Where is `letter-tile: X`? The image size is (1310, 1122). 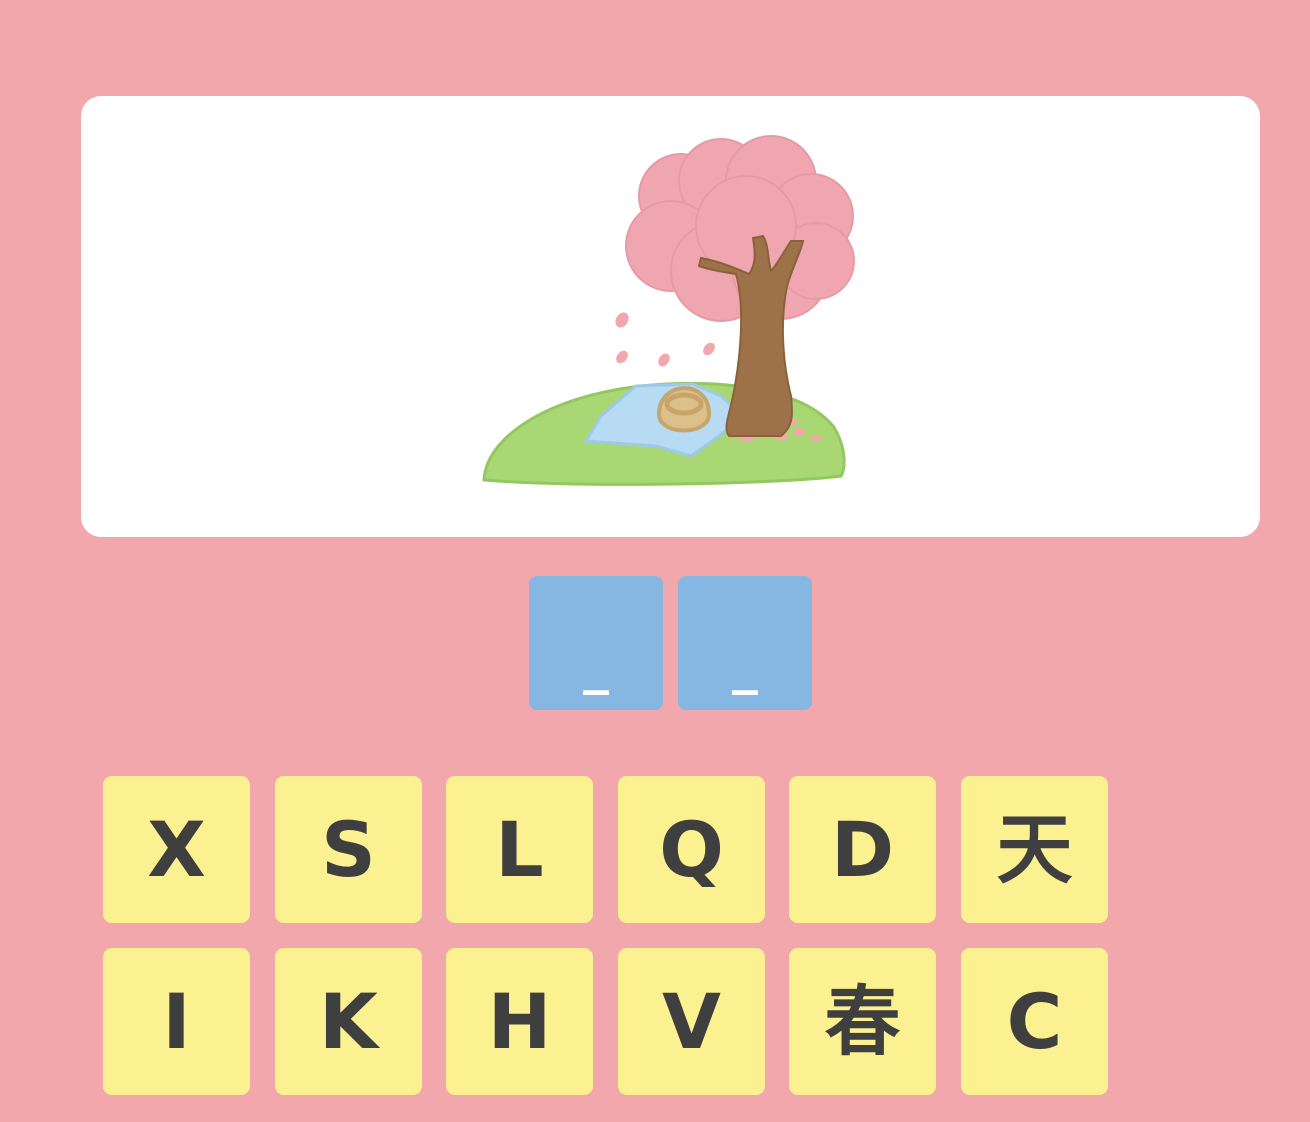
letter-tile: X is located at coordinates (176, 849).